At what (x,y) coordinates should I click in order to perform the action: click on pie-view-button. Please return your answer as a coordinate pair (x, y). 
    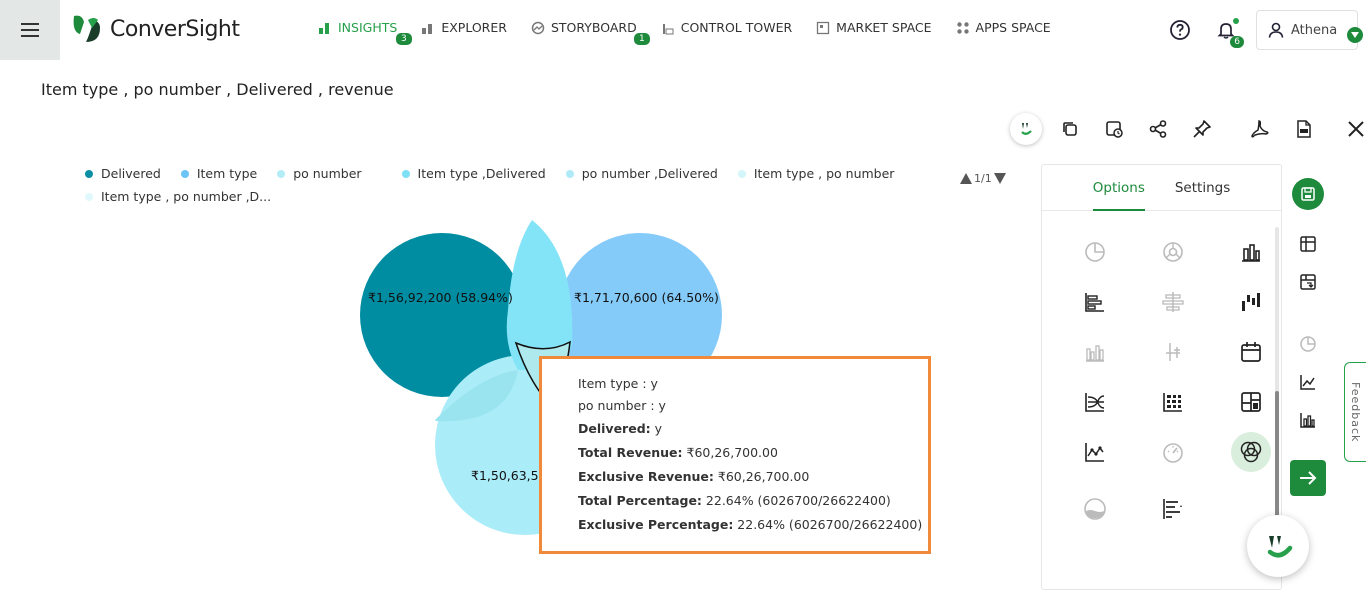
    Looking at the image, I should click on (1308, 344).